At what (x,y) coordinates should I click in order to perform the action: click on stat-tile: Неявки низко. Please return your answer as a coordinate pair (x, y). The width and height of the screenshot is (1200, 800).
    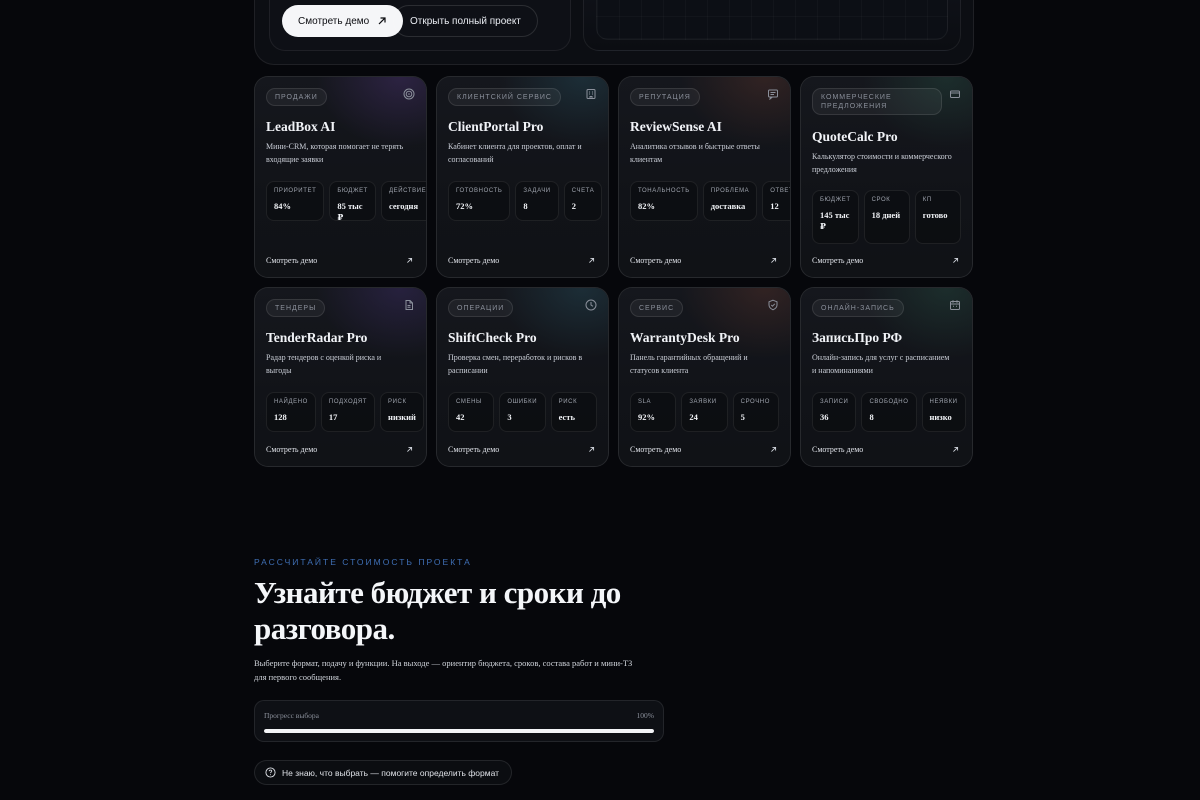
    Looking at the image, I should click on (943, 412).